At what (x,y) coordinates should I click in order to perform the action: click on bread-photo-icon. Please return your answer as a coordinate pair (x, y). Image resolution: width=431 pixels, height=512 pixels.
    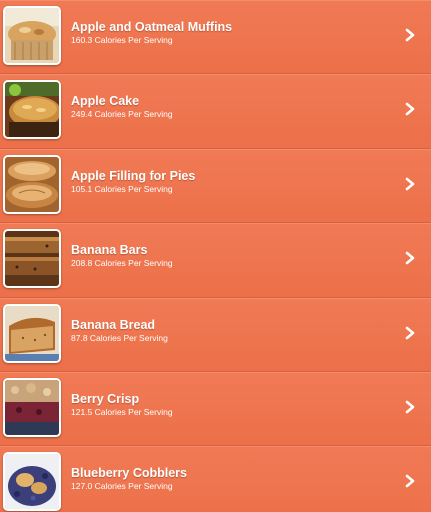
    Looking at the image, I should click on (32, 333).